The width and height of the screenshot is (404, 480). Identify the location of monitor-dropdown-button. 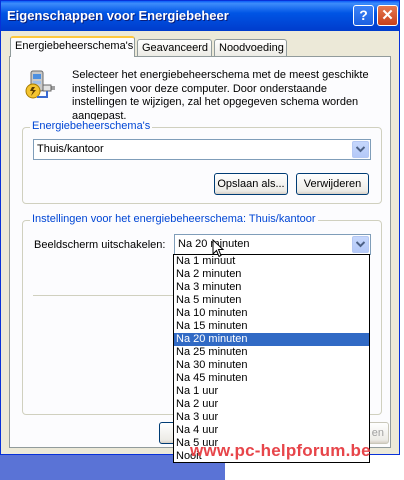
(360, 244).